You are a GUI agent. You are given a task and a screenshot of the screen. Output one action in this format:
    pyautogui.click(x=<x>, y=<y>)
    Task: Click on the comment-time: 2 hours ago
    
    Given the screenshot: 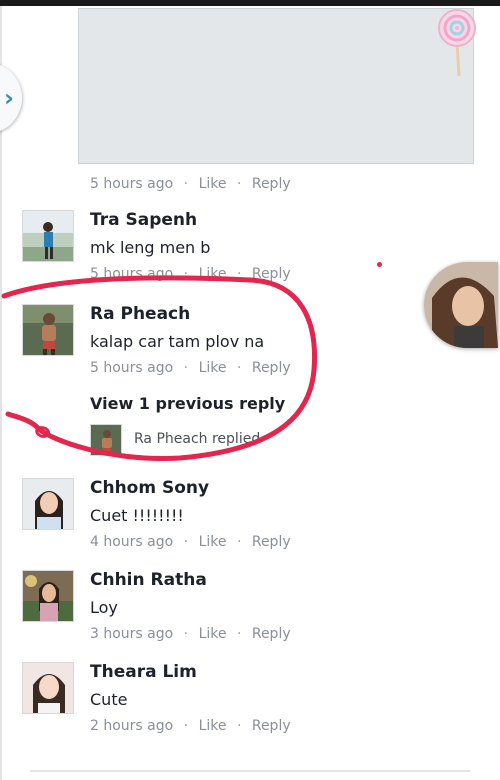 What is the action you would take?
    pyautogui.click(x=132, y=726)
    